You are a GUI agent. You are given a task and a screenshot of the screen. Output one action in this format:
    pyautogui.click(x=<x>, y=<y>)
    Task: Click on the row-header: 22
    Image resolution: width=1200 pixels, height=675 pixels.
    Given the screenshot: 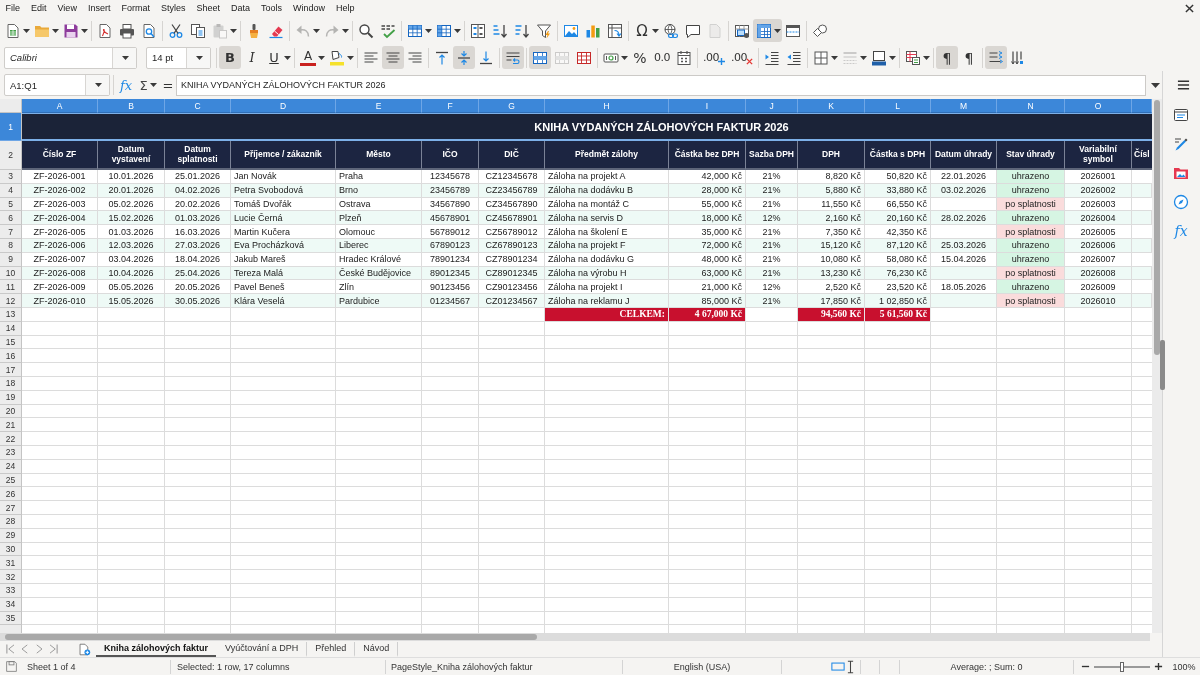 What is the action you would take?
    pyautogui.click(x=11, y=439)
    